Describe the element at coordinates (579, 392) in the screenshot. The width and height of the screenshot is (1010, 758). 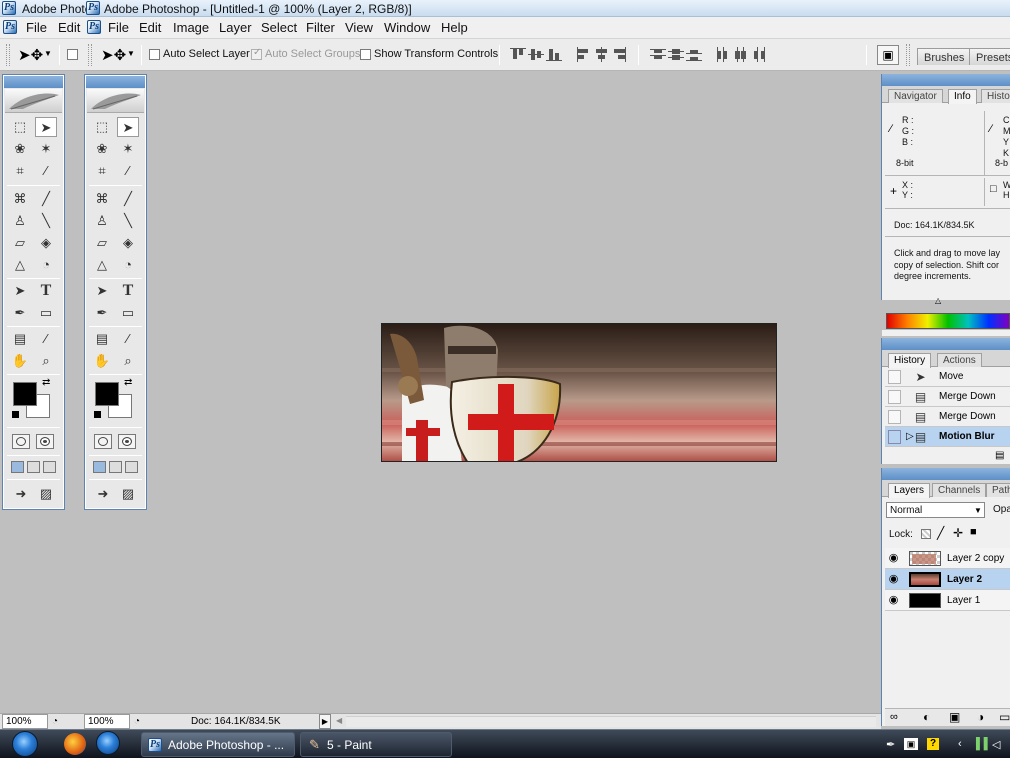
I see `document-canvas` at that location.